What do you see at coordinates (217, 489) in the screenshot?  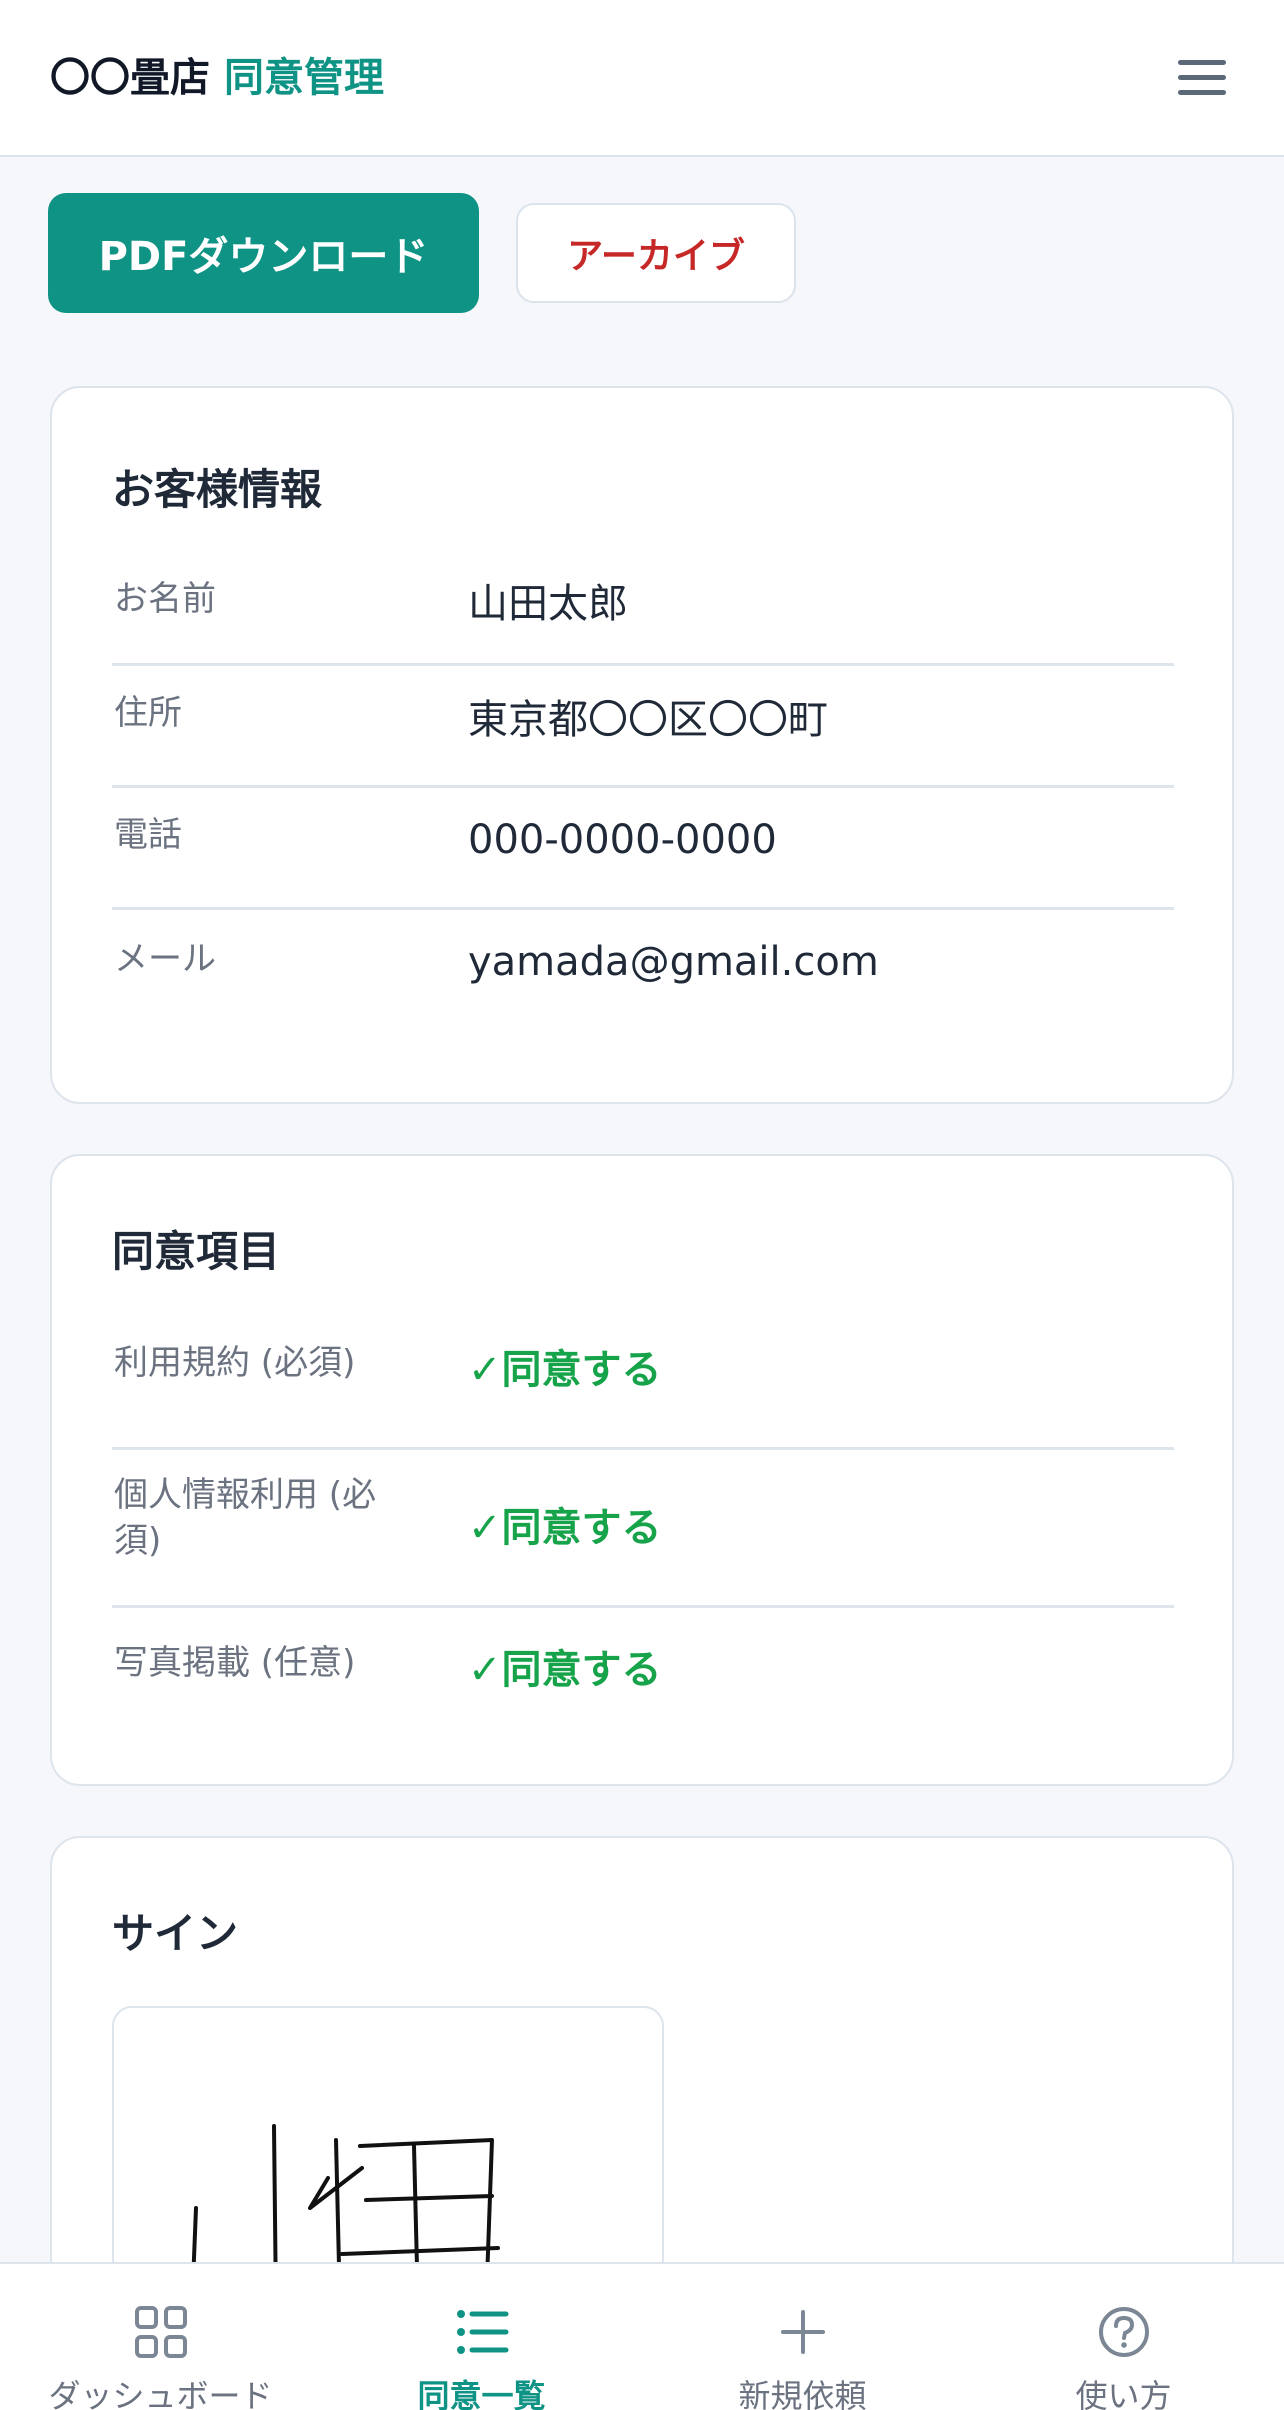 I see `customer-info-title: お客様情報` at bounding box center [217, 489].